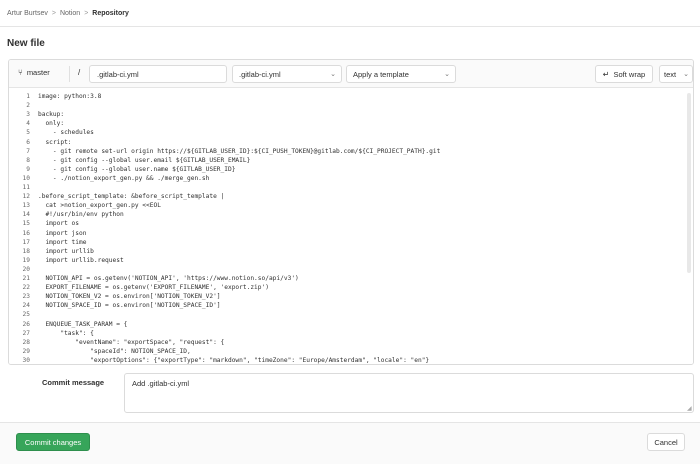  I want to click on code-line: 27 "task": {, so click(351, 333).